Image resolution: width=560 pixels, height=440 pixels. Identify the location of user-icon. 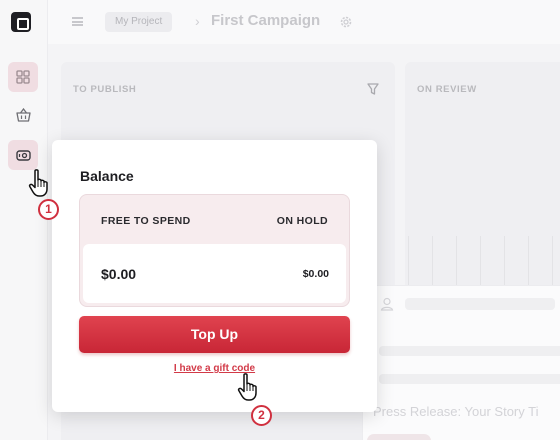
(387, 304).